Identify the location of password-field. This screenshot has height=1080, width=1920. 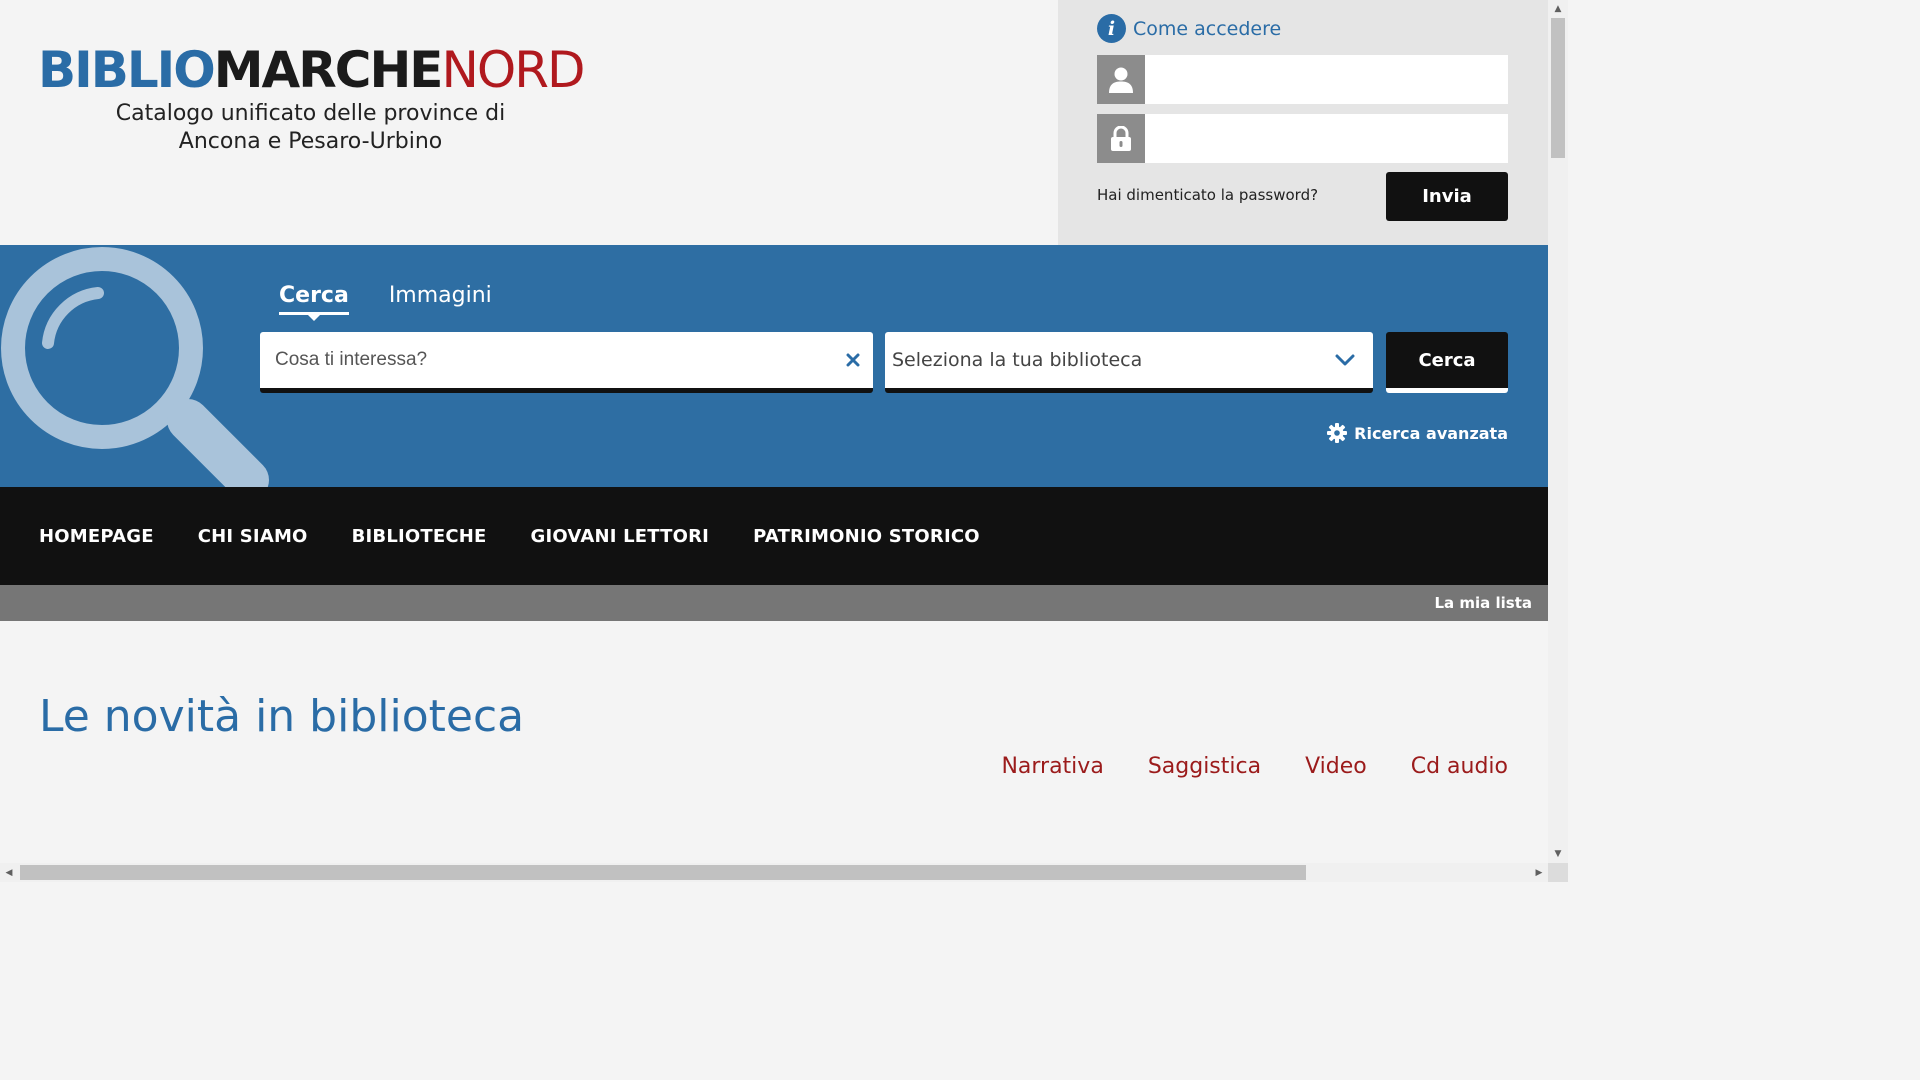
(1302, 138).